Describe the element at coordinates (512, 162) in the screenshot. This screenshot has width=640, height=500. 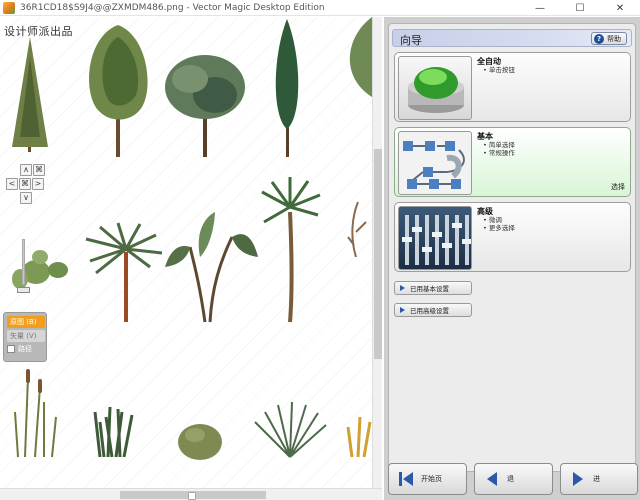
I see `option-basic: 基本 简单选择 常规操作 选择` at that location.